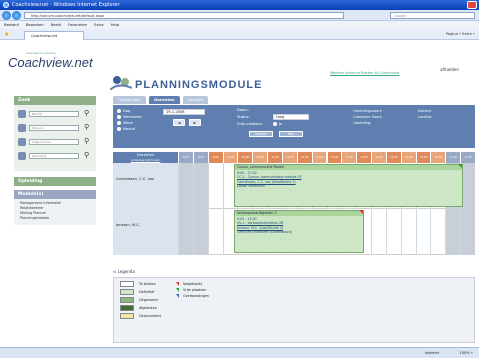  What do you see at coordinates (56, 25) in the screenshot?
I see `menu-beeld: Beeld` at bounding box center [56, 25].